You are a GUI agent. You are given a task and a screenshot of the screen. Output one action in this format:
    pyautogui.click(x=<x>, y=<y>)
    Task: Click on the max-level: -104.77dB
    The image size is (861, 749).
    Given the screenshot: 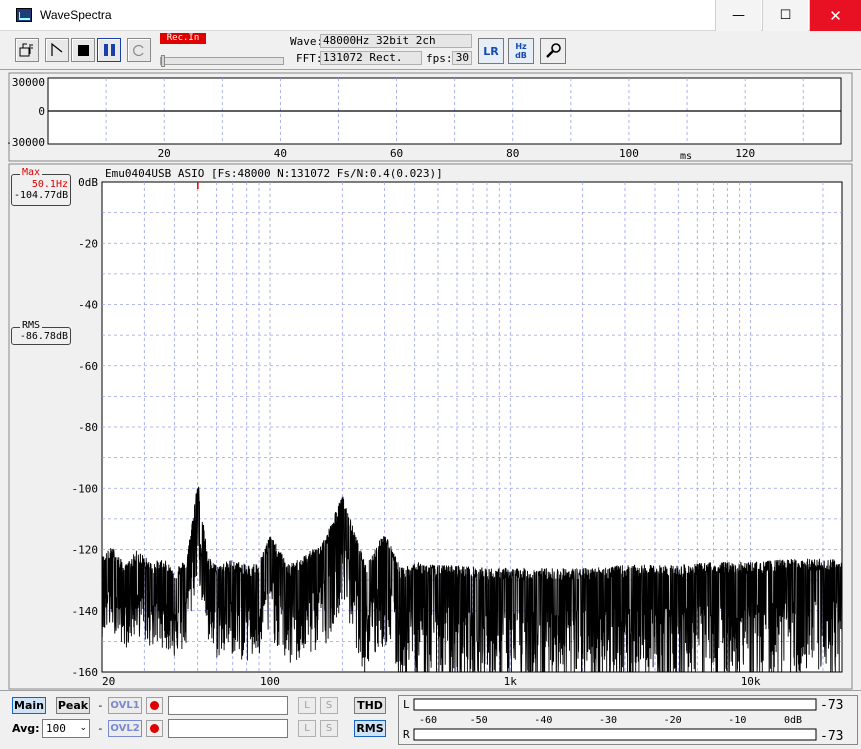 What is the action you would take?
    pyautogui.click(x=41, y=195)
    